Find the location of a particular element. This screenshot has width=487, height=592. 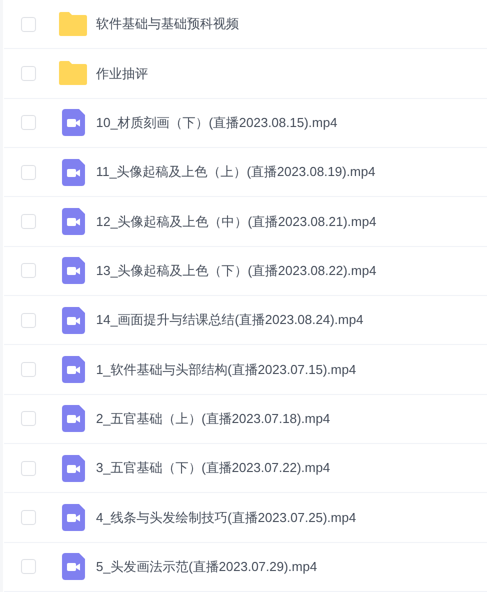

file-name: 1_软件基础与头部结构(直播2023.07.15).mp4 is located at coordinates (226, 370).